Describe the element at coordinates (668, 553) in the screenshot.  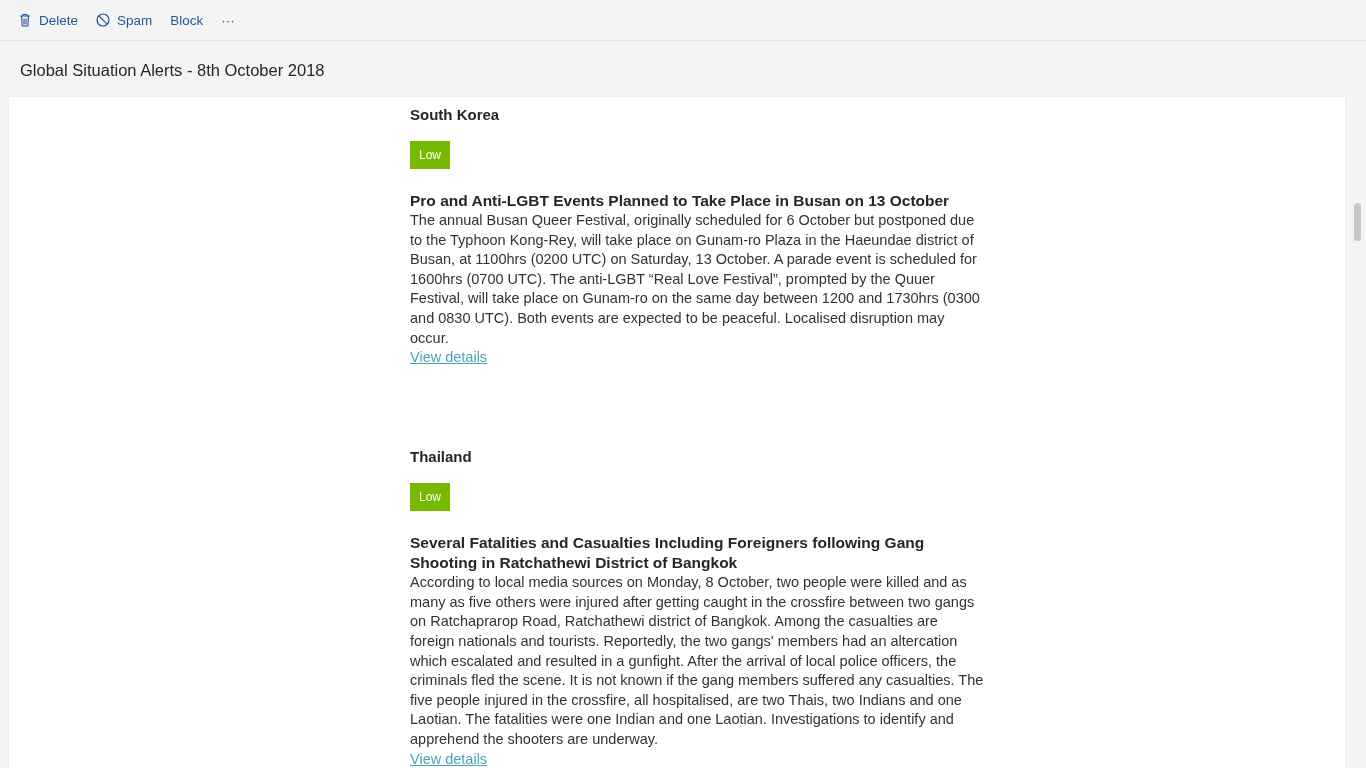
I see `alert-headline: Several Fatalities and Casualties Including Foreigners following Gang Shooting in Ratchathewi District of Bangkok` at that location.